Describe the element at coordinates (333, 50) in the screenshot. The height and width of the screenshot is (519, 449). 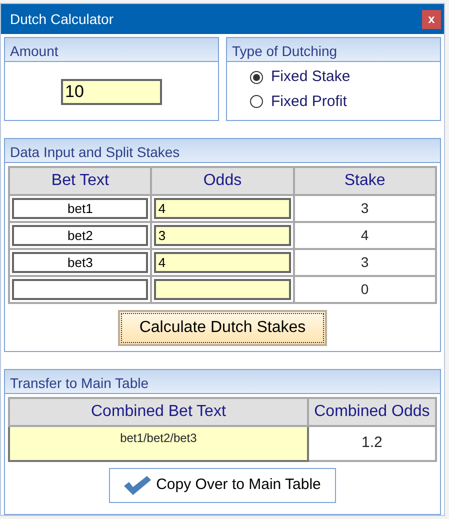
I see `panel-title: Type of Dutching` at that location.